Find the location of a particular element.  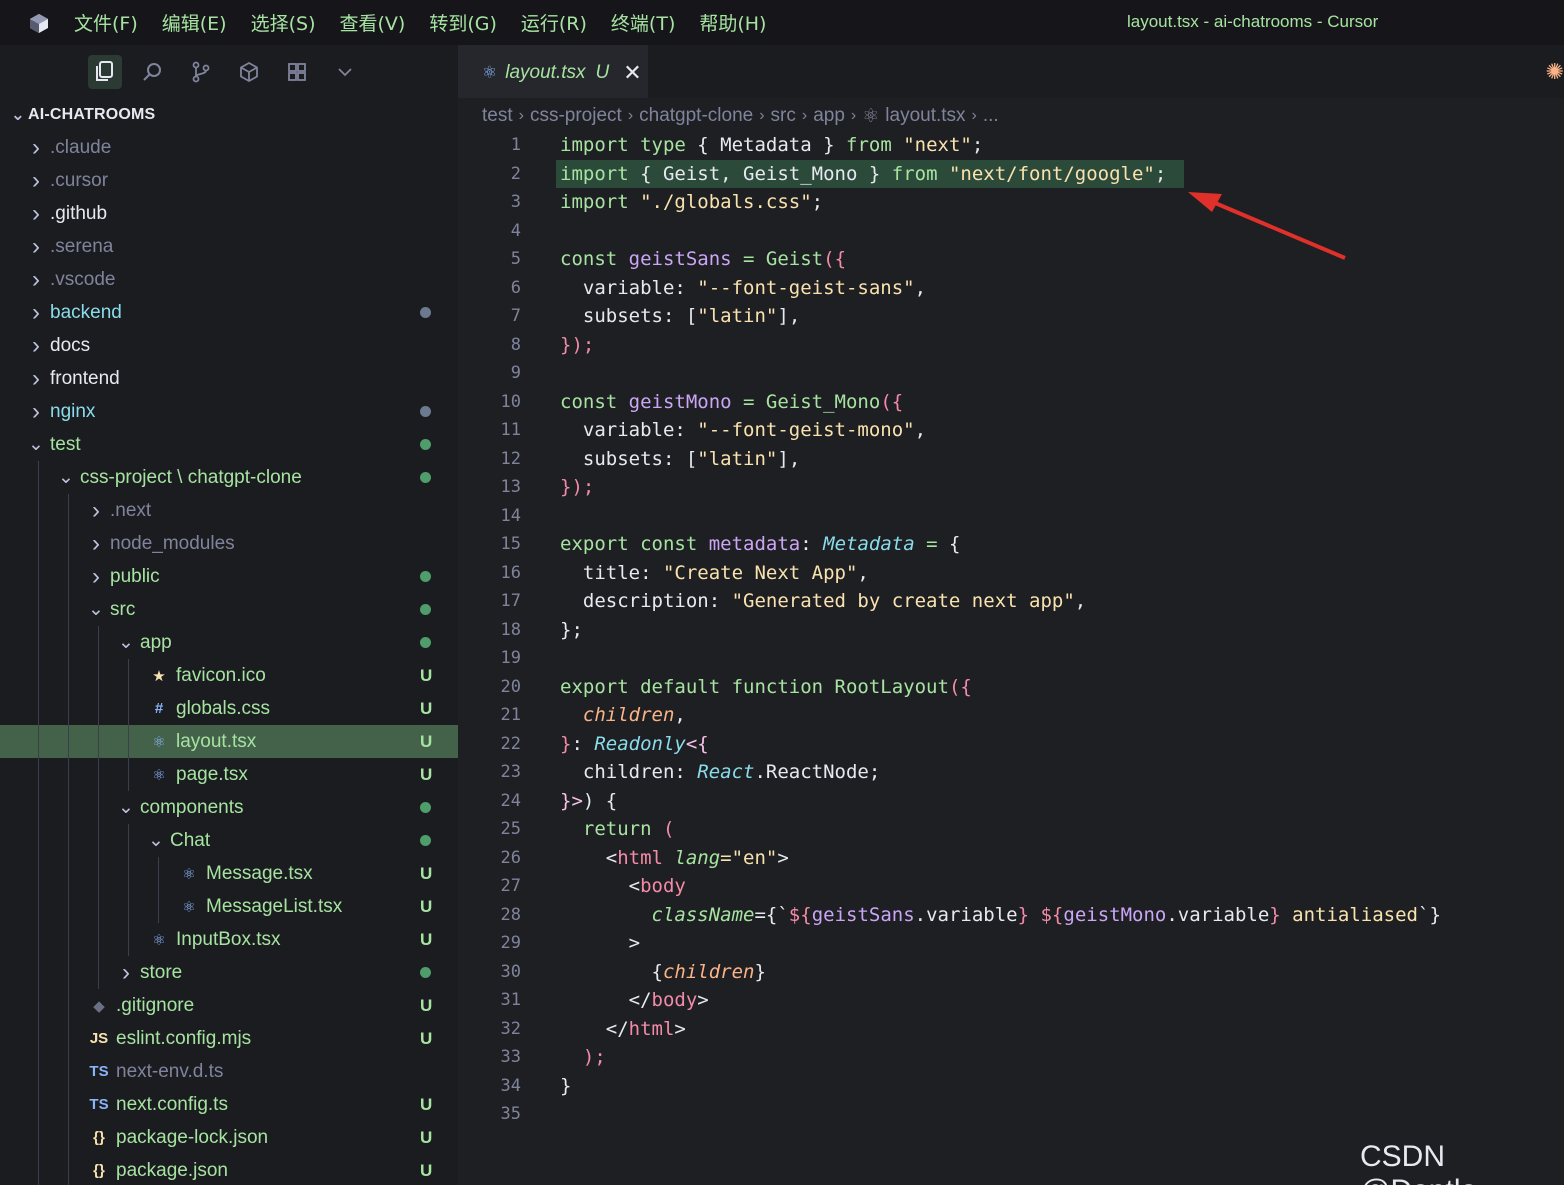

files-icon is located at coordinates (105, 71).